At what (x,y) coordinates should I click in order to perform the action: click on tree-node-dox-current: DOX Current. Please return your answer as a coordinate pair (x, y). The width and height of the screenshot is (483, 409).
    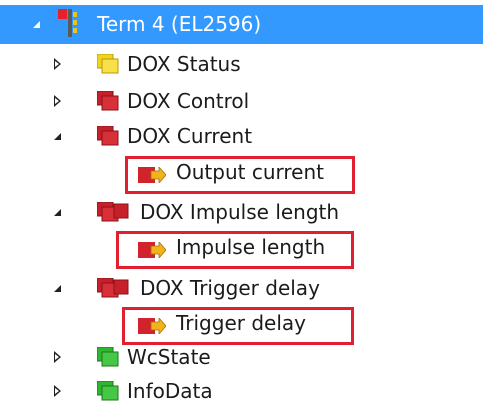
    Looking at the image, I should click on (241, 136).